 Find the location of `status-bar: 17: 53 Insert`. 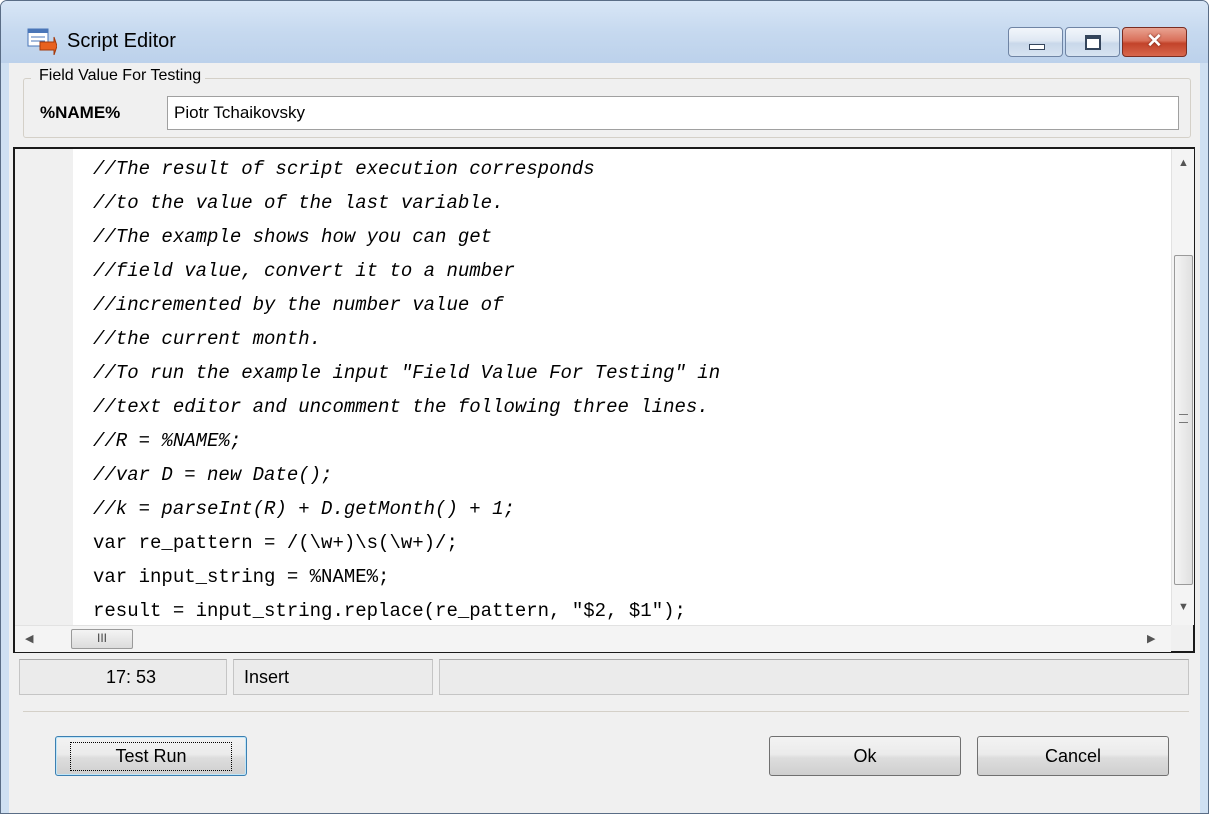

status-bar: 17: 53 Insert is located at coordinates (604, 677).